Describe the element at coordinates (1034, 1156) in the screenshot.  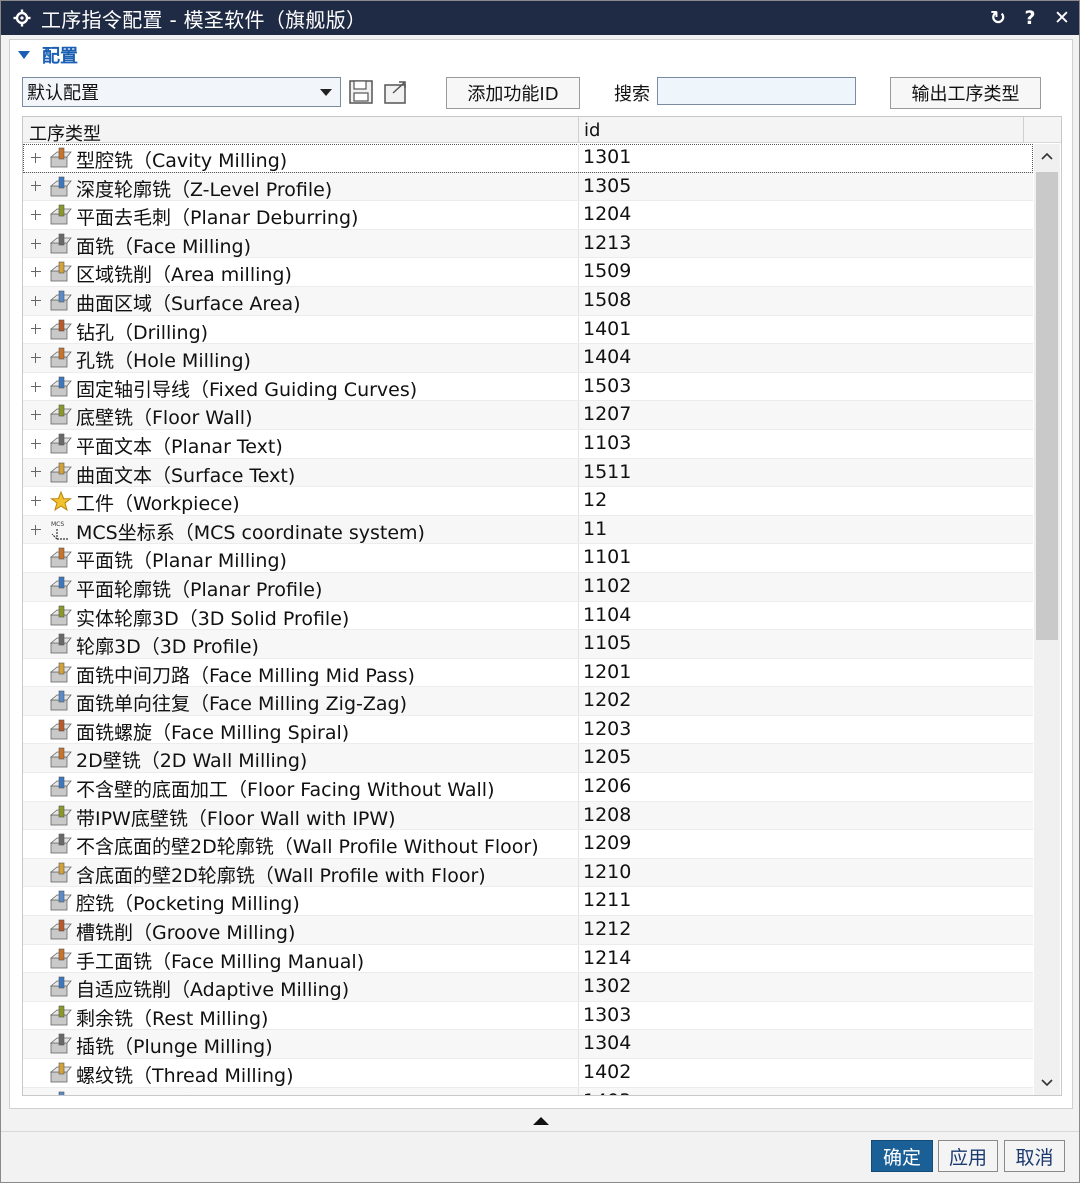
I see `cancel-button: 取消` at that location.